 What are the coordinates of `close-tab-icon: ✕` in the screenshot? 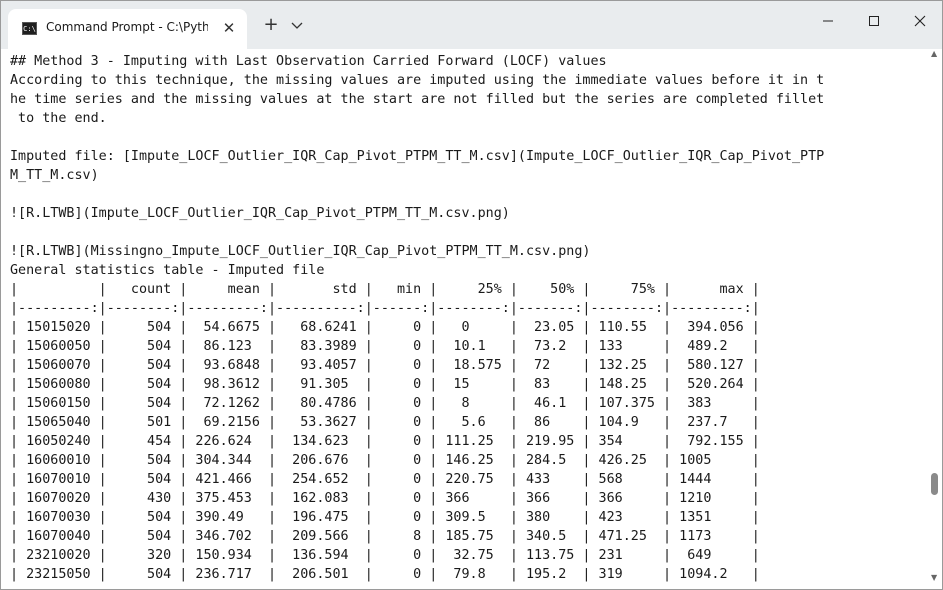 It's located at (229, 28).